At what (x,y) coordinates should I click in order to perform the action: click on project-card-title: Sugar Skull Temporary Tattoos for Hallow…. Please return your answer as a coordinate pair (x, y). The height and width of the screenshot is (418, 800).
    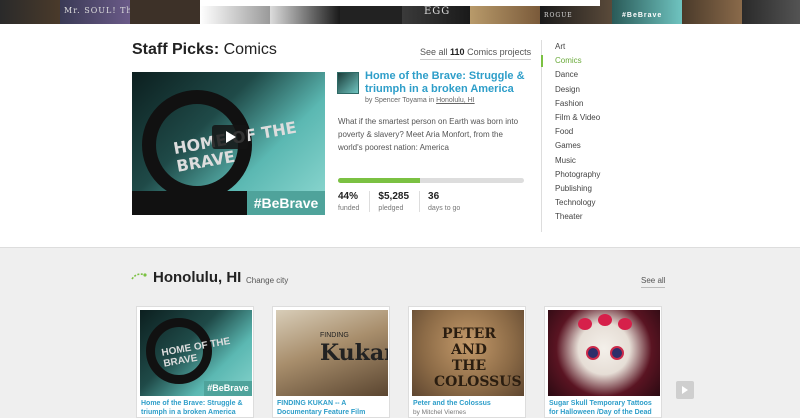
    Looking at the image, I should click on (605, 408).